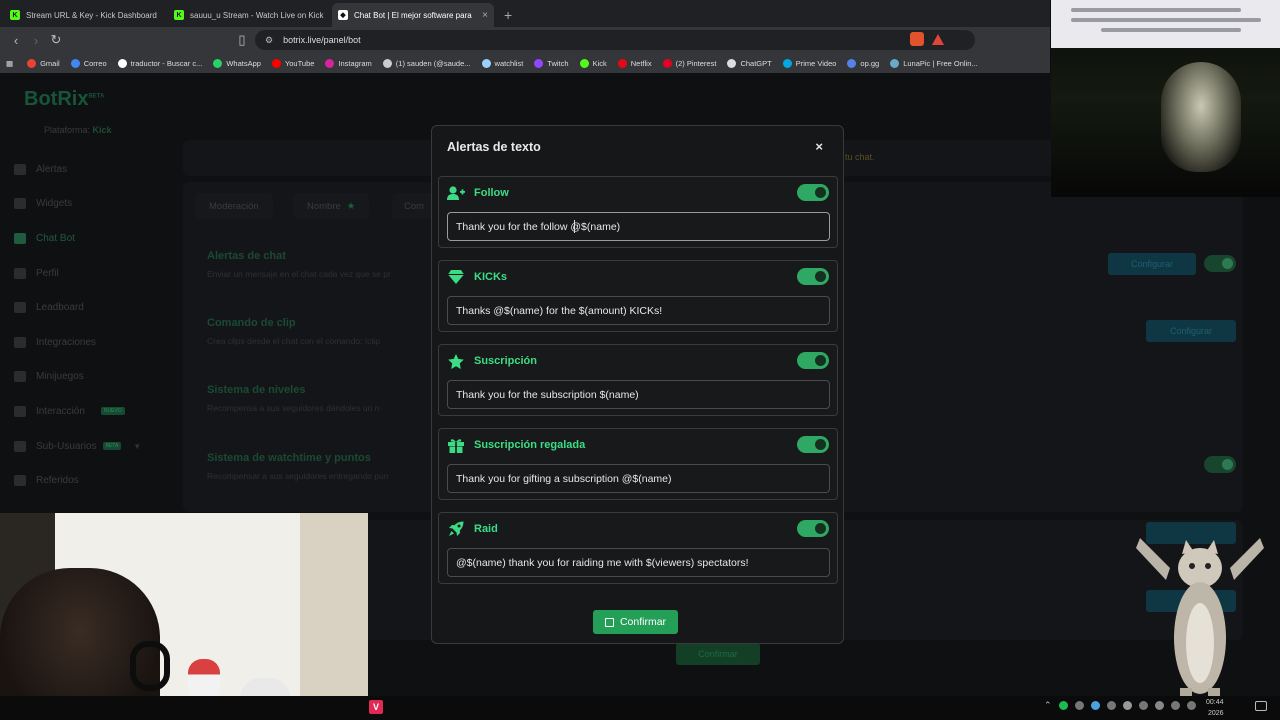  What do you see at coordinates (112, 411) in the screenshot?
I see `new-badge: NUEVO` at bounding box center [112, 411].